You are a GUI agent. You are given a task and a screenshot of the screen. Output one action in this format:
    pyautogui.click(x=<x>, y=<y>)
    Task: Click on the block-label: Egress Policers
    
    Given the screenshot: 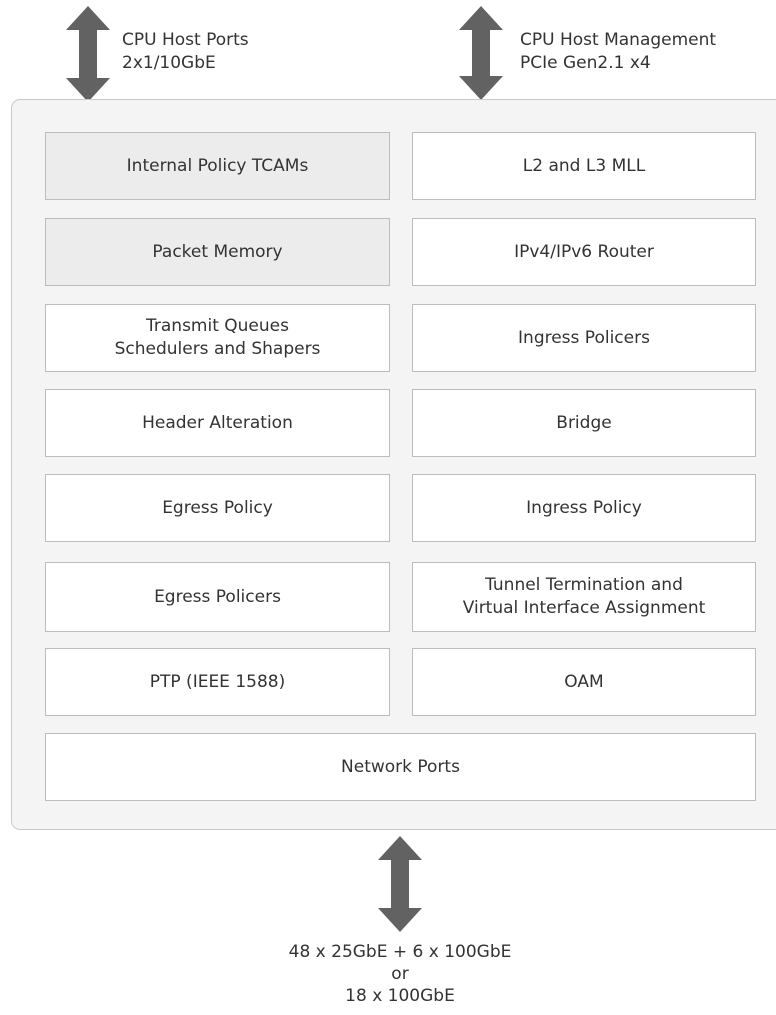 What is the action you would take?
    pyautogui.click(x=217, y=596)
    